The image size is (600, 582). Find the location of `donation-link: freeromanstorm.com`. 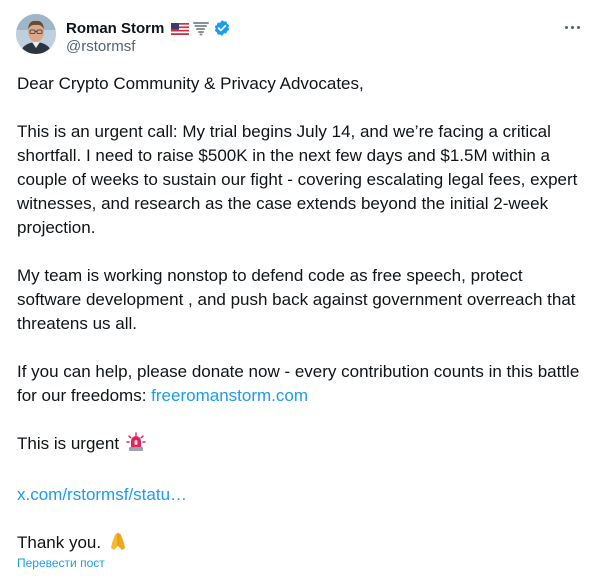

donation-link: freeromanstorm.com is located at coordinates (229, 395).